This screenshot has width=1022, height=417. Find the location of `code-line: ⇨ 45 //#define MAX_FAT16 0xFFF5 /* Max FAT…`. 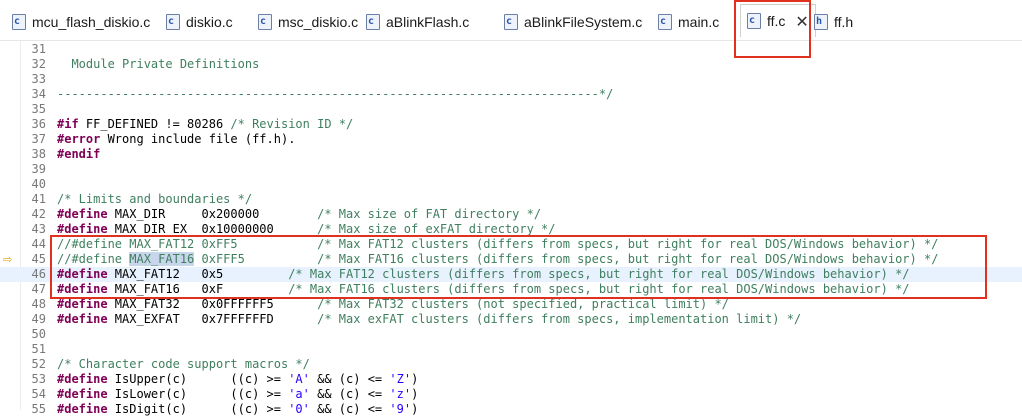

code-line: ⇨ 45 //#define MAX_FAT16 0xFFF5 /* Max FAT… is located at coordinates (511, 259).